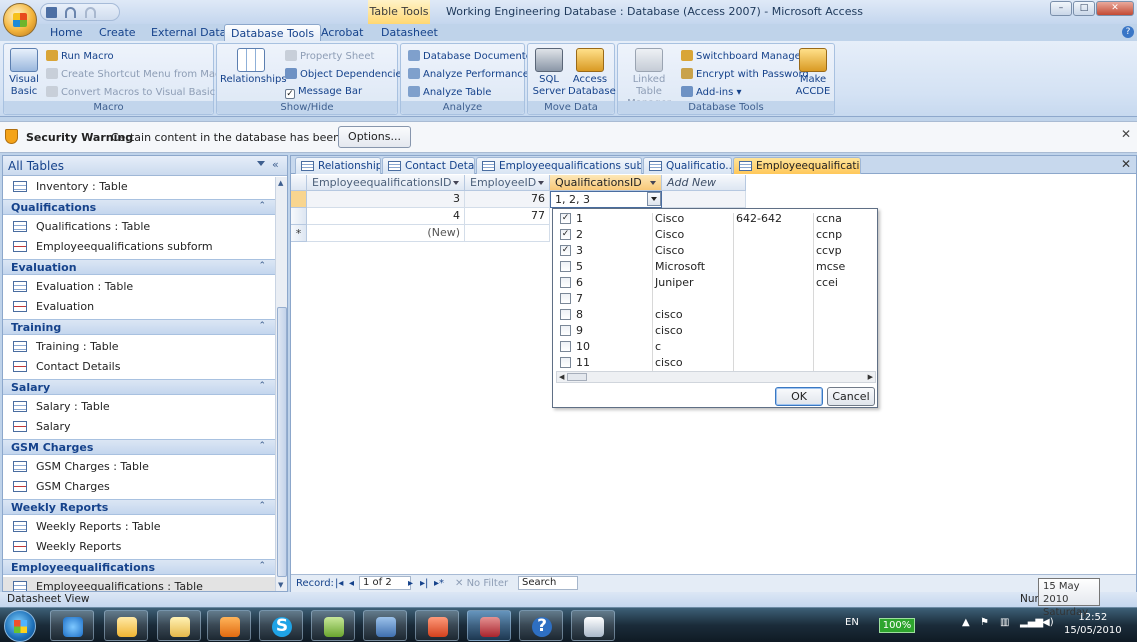 The width and height of the screenshot is (1137, 642). What do you see at coordinates (90, 12) in the screenshot?
I see `redo-icon` at bounding box center [90, 12].